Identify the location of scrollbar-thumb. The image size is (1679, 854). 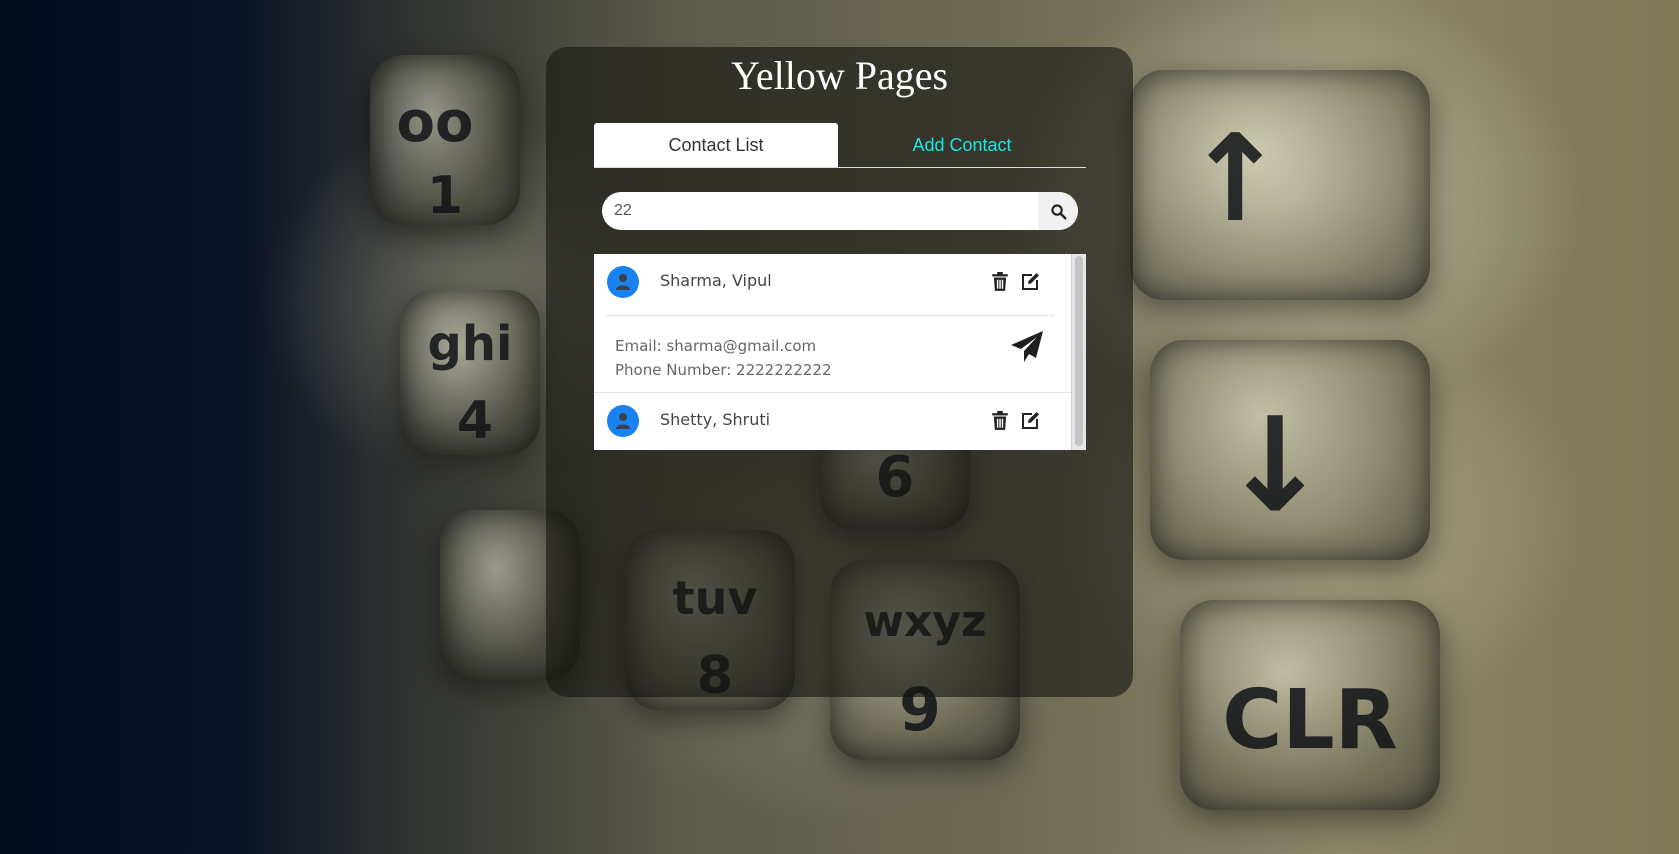
(1079, 351).